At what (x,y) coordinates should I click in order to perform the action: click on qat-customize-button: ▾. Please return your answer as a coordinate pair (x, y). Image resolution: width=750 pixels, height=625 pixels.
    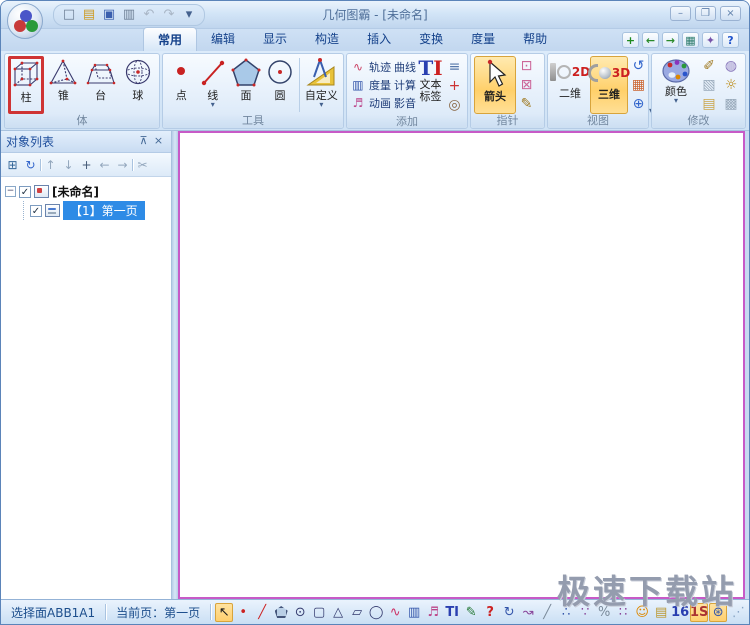
    Looking at the image, I should click on (189, 15).